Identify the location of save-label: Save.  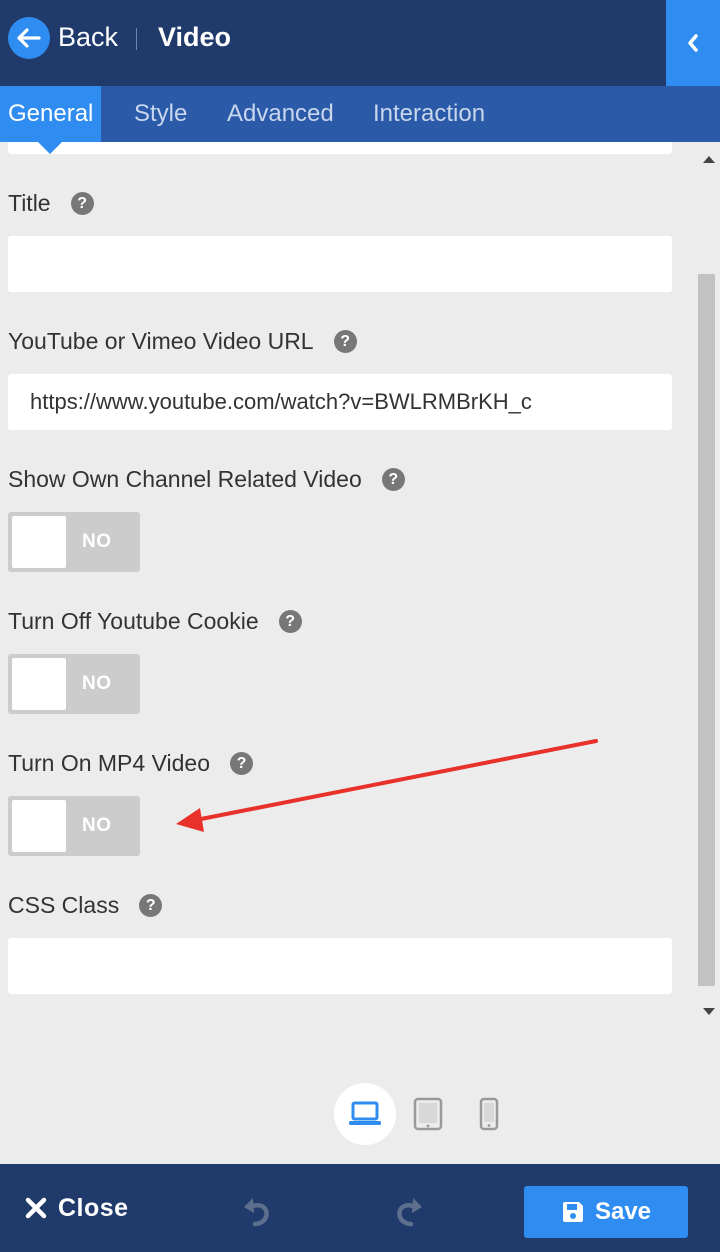
(623, 1211).